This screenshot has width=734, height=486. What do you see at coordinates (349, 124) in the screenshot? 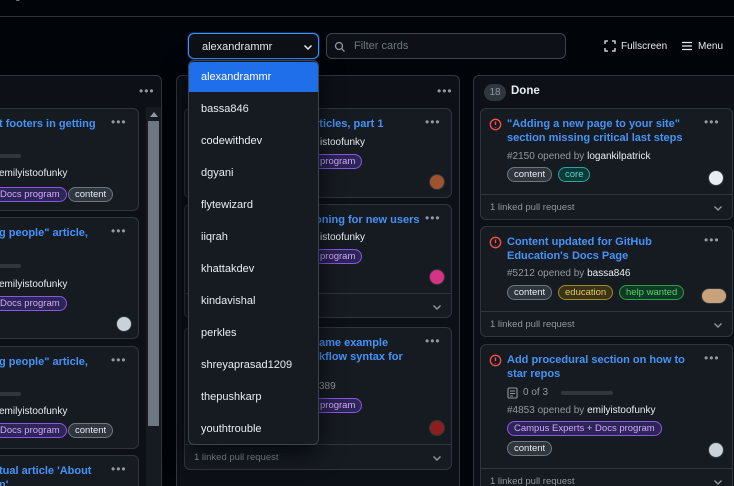
I see `card-title: rticles, part 1` at bounding box center [349, 124].